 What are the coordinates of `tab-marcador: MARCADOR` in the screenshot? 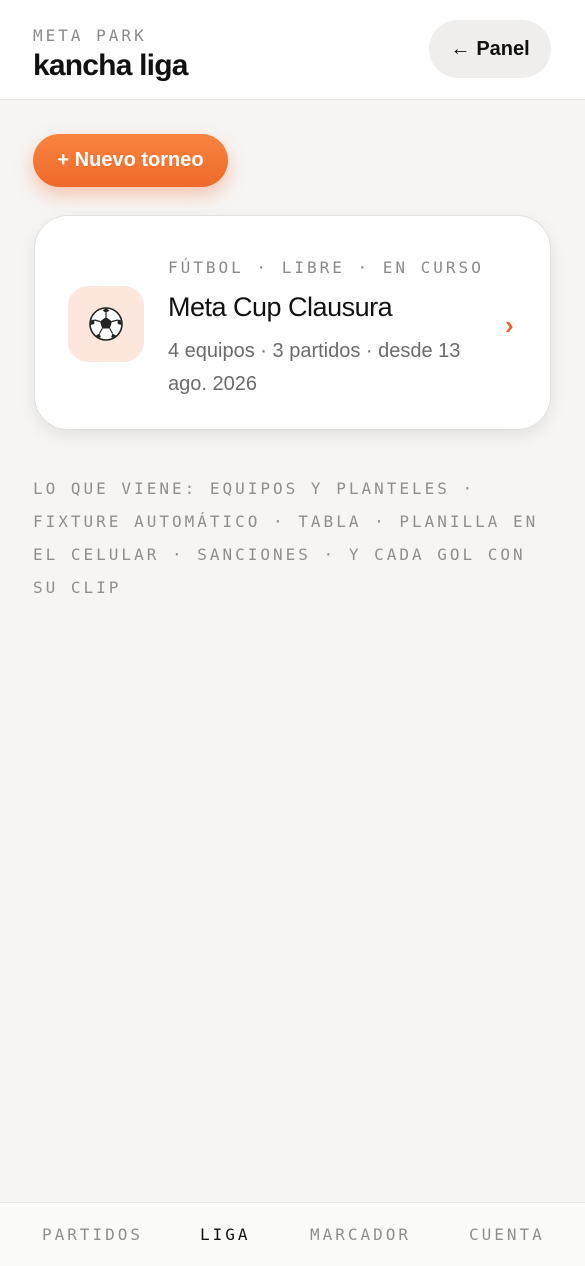 It's located at (360, 1234).